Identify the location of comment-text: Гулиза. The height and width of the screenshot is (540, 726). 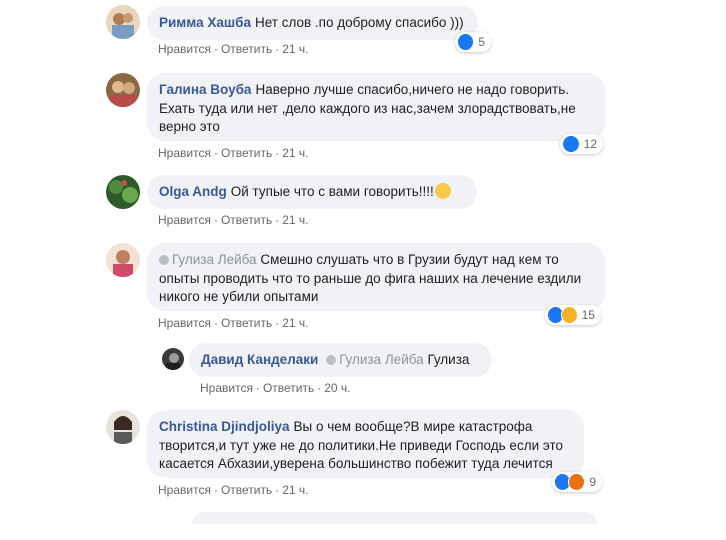
(448, 359).